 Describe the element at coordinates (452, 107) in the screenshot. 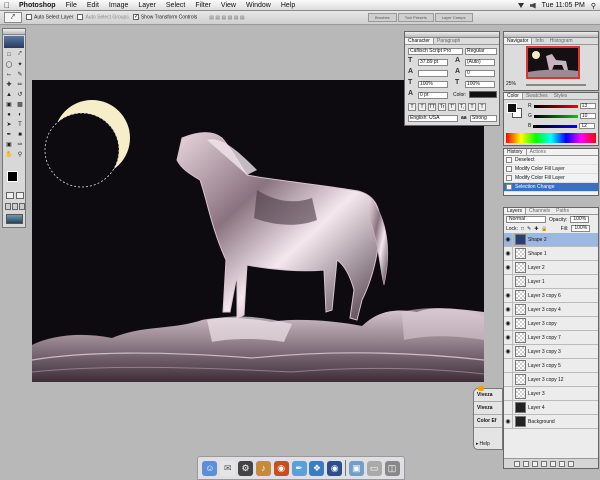

I see `superscript-button: T'` at that location.